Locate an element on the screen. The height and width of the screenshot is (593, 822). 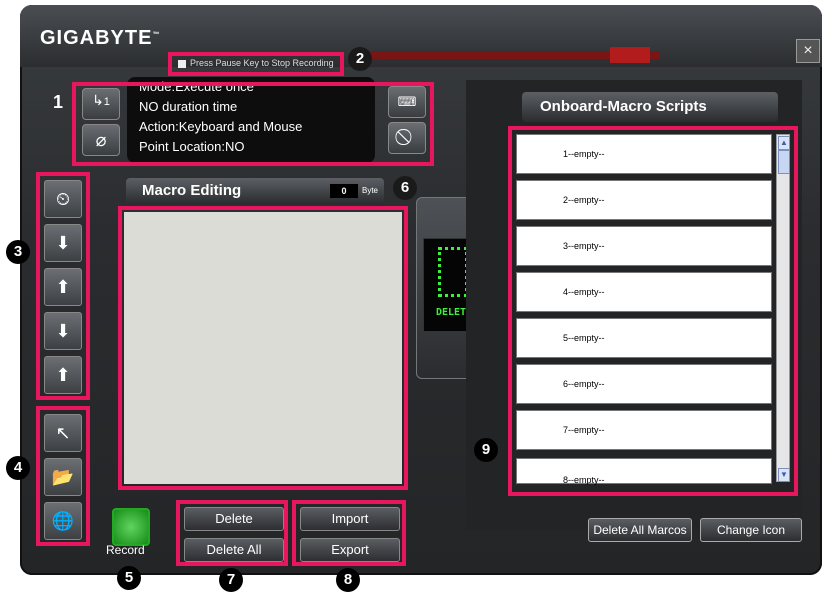
decorative-trim-accent is located at coordinates (630, 55).